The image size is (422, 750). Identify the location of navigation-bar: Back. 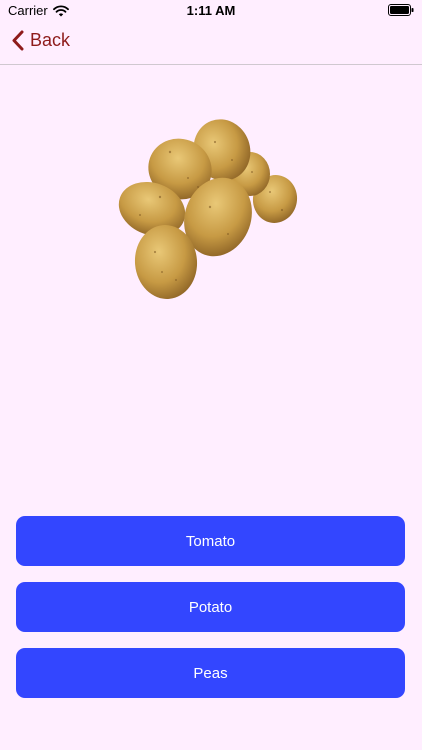
(211, 43).